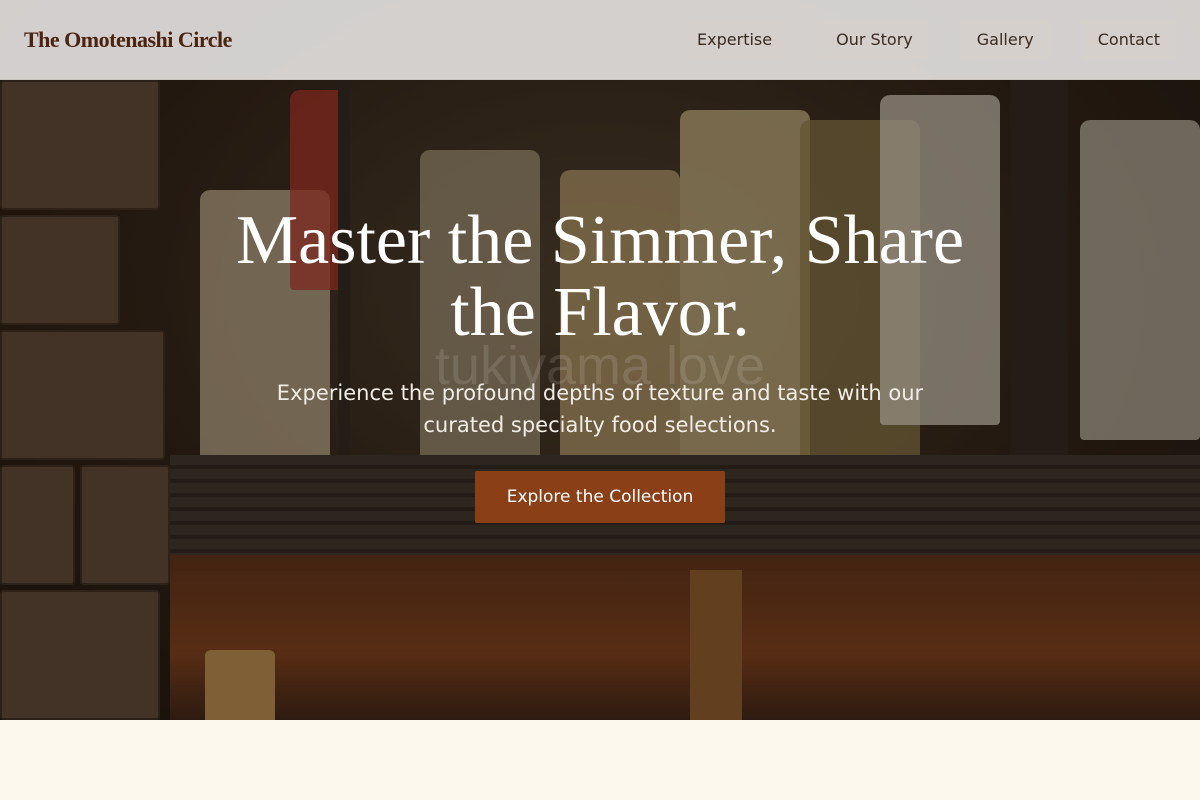 This screenshot has width=1200, height=800. I want to click on content-section, so click(600, 760).